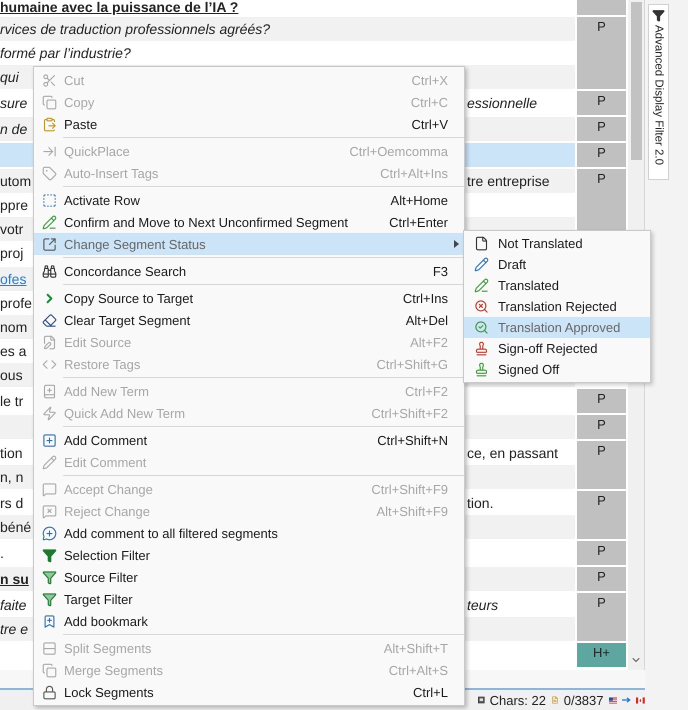  Describe the element at coordinates (513, 453) in the screenshot. I see `segment-text: ce, en passant` at that location.